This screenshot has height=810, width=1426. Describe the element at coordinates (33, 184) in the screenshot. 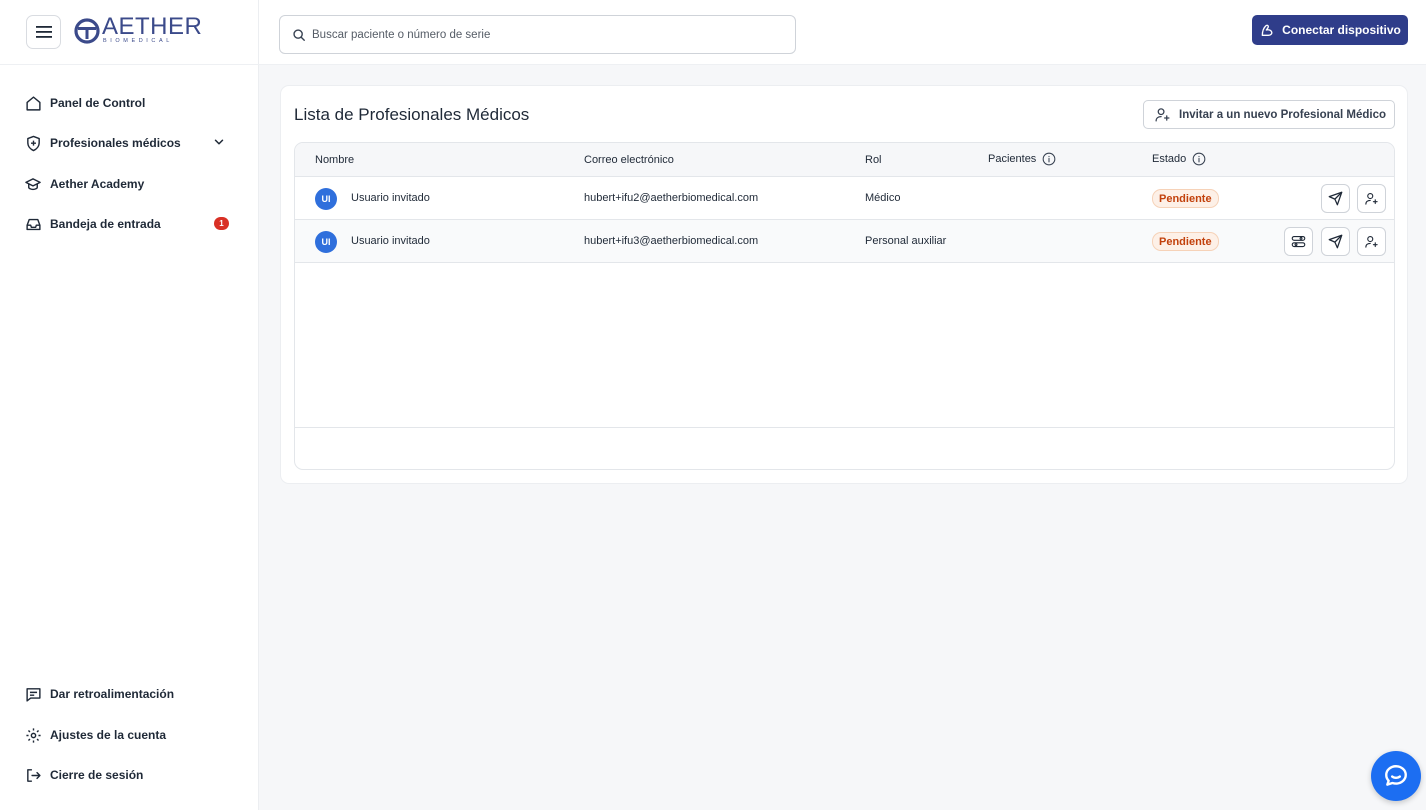

I see `graduation-cap-icon` at that location.